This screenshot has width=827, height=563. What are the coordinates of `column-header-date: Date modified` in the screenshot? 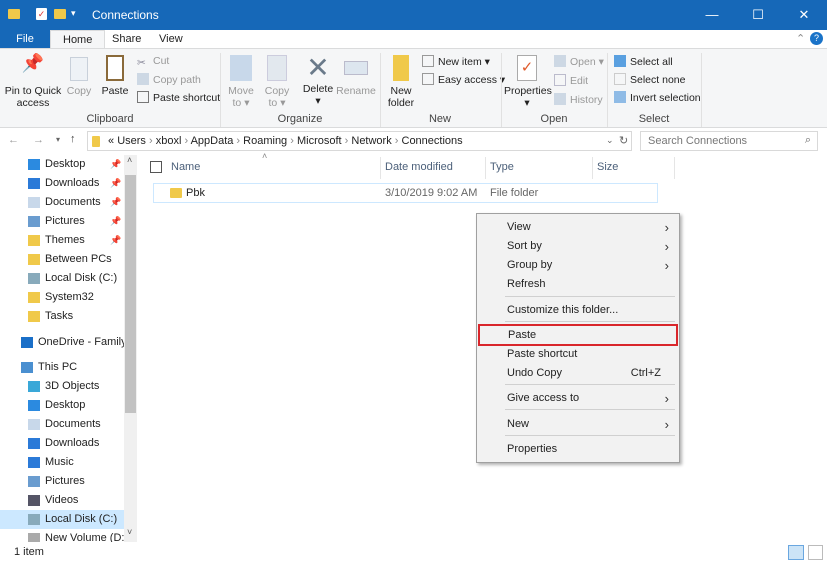 It's located at (419, 167).